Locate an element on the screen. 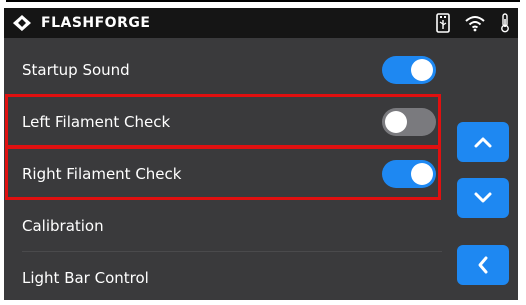 The height and width of the screenshot is (305, 526). setting-row-calibration: Calibration is located at coordinates (224, 226).